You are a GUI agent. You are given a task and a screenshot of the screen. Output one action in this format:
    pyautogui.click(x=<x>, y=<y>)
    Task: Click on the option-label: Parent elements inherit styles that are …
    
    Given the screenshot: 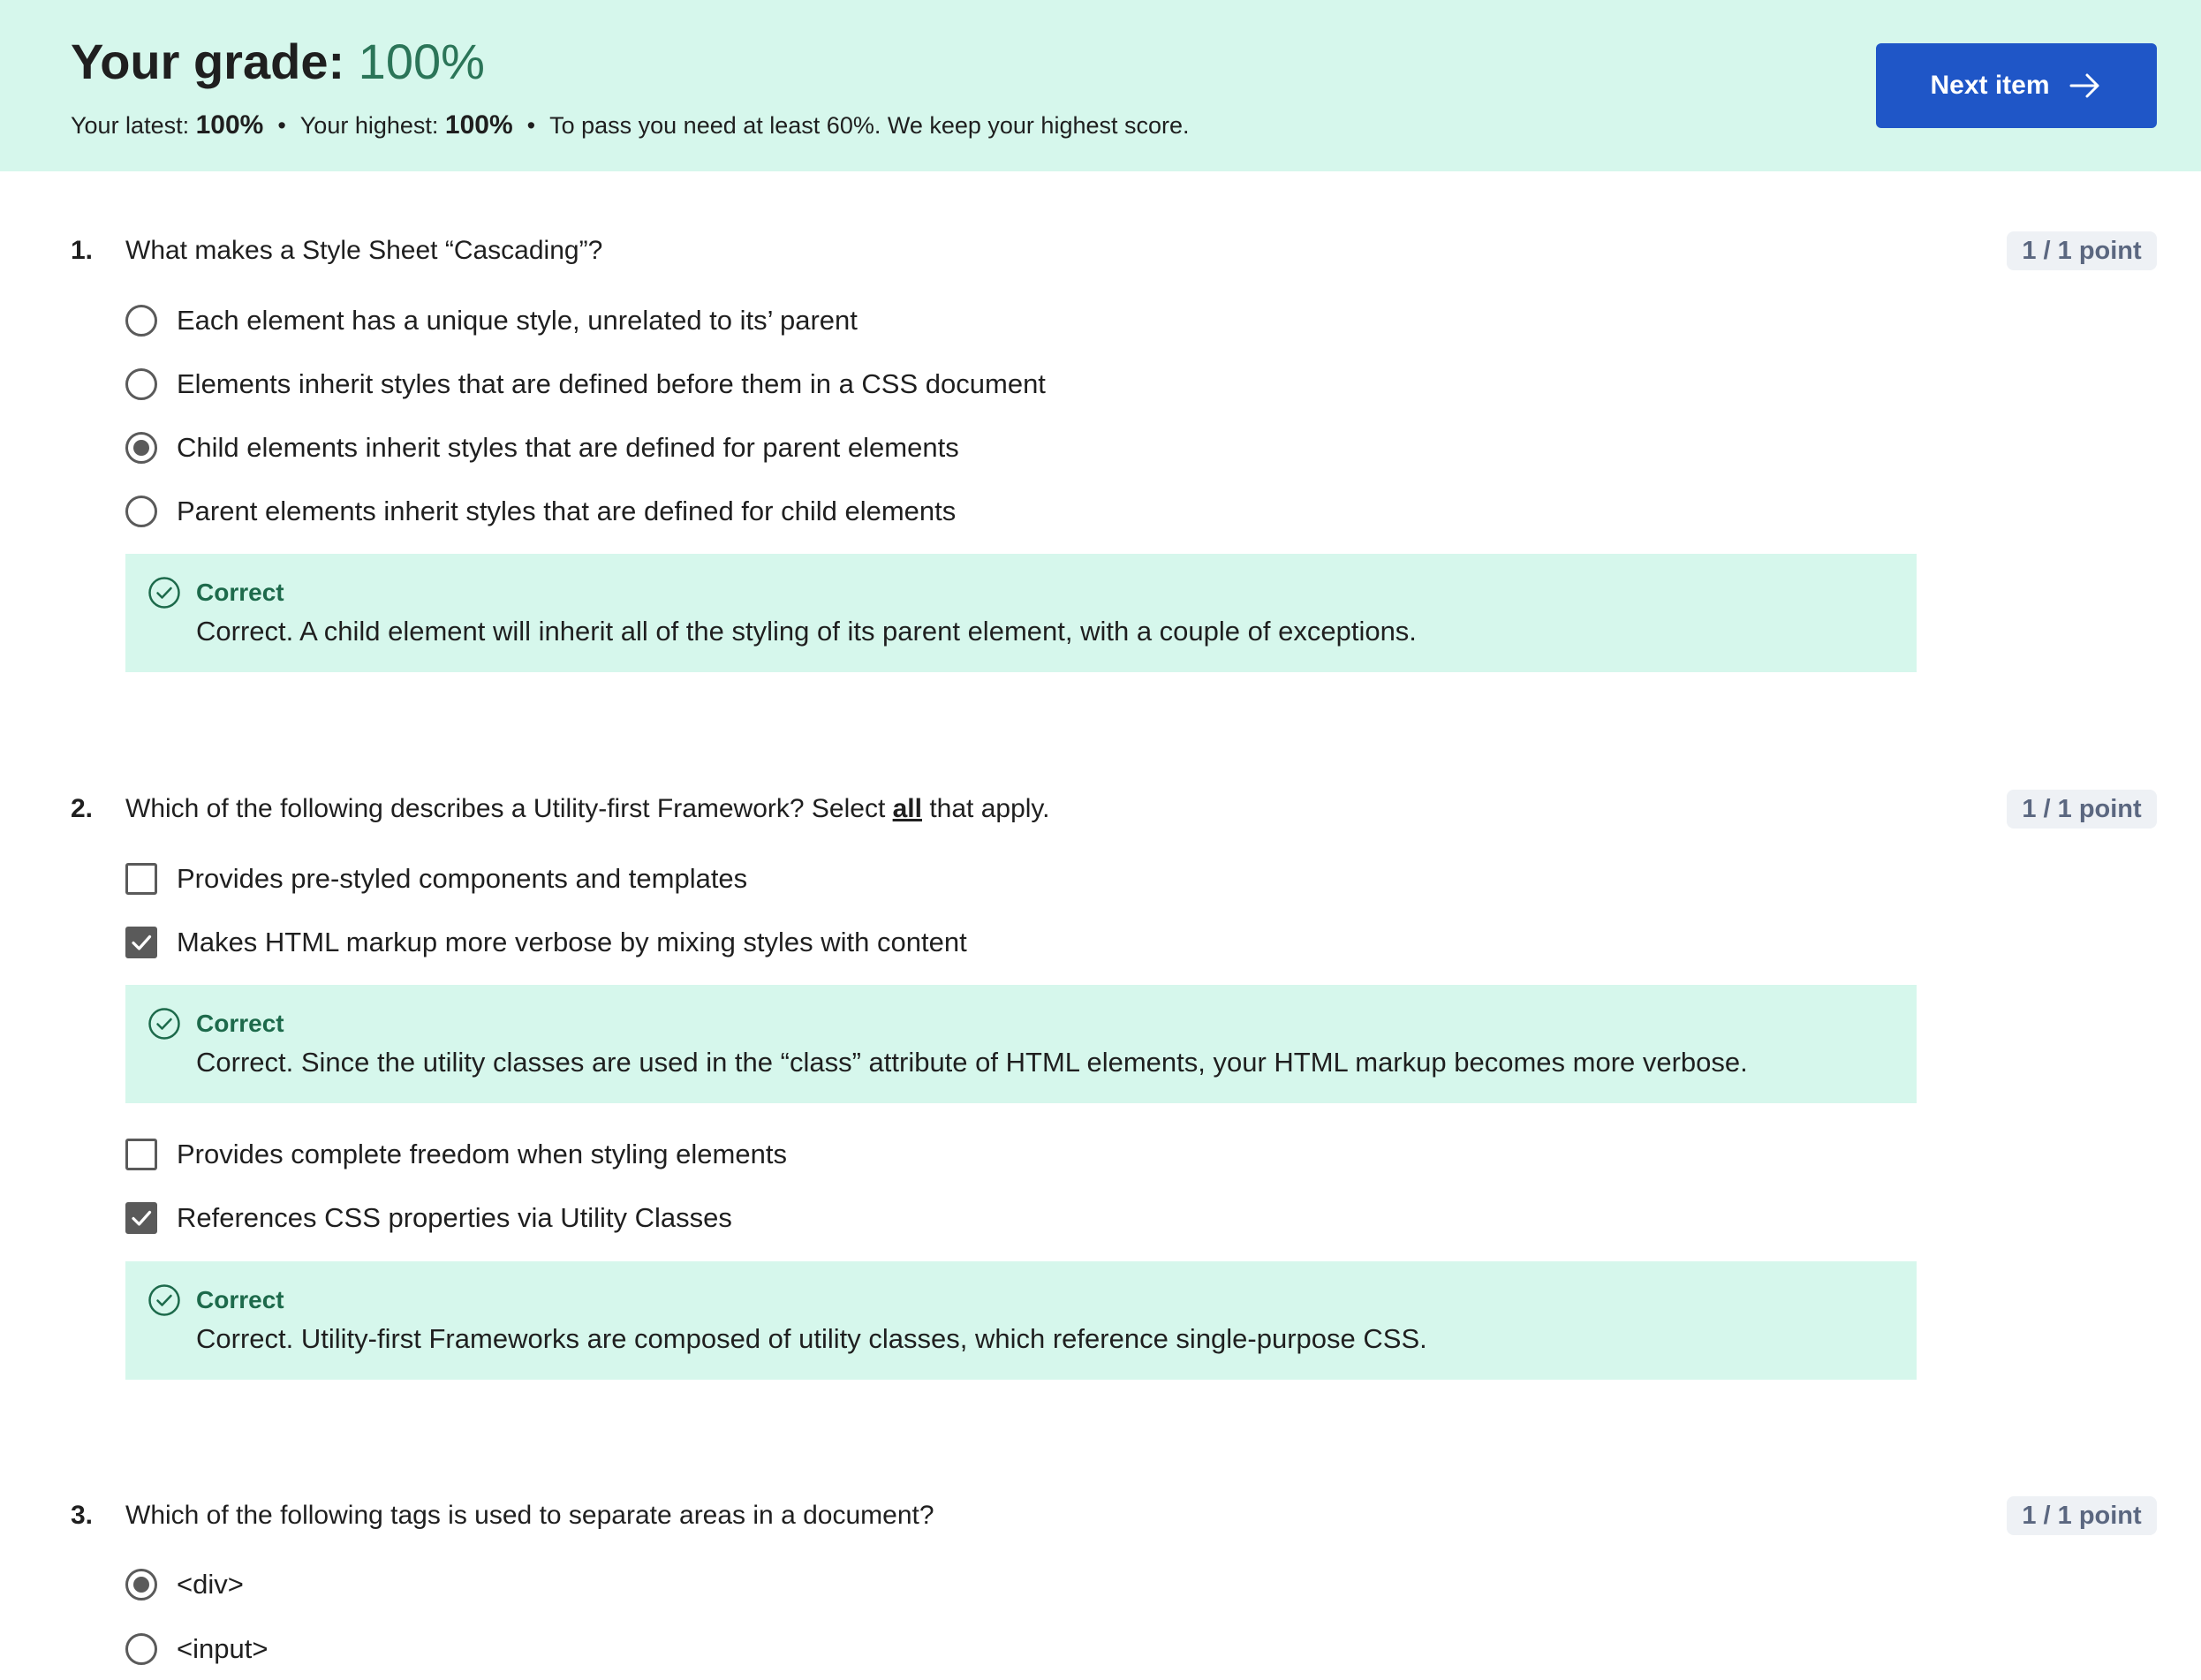 What is the action you would take?
    pyautogui.click(x=567, y=511)
    